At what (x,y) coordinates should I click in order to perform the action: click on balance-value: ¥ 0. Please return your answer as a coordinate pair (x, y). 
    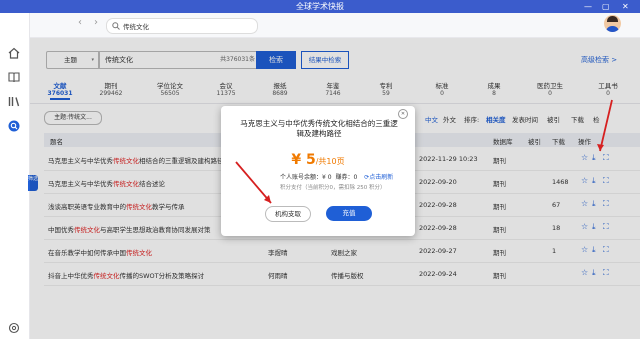
    Looking at the image, I should click on (327, 177).